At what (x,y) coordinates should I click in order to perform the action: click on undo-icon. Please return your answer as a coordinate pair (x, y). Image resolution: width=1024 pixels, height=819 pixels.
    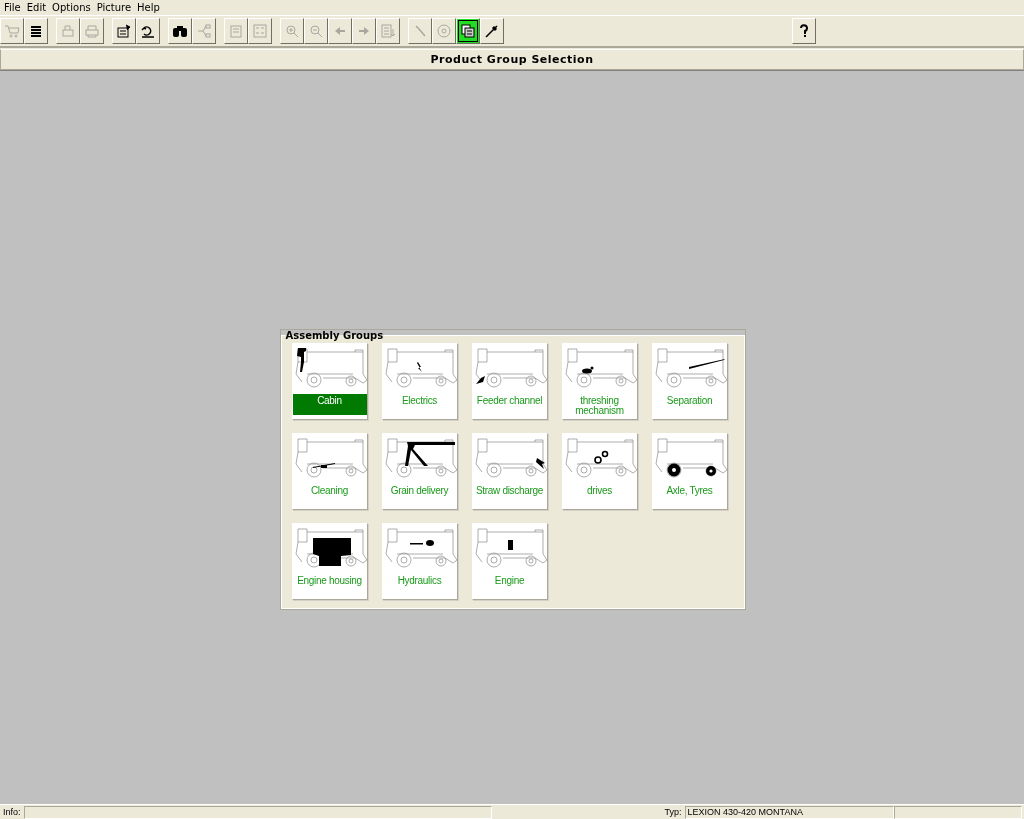
    Looking at the image, I should click on (148, 31).